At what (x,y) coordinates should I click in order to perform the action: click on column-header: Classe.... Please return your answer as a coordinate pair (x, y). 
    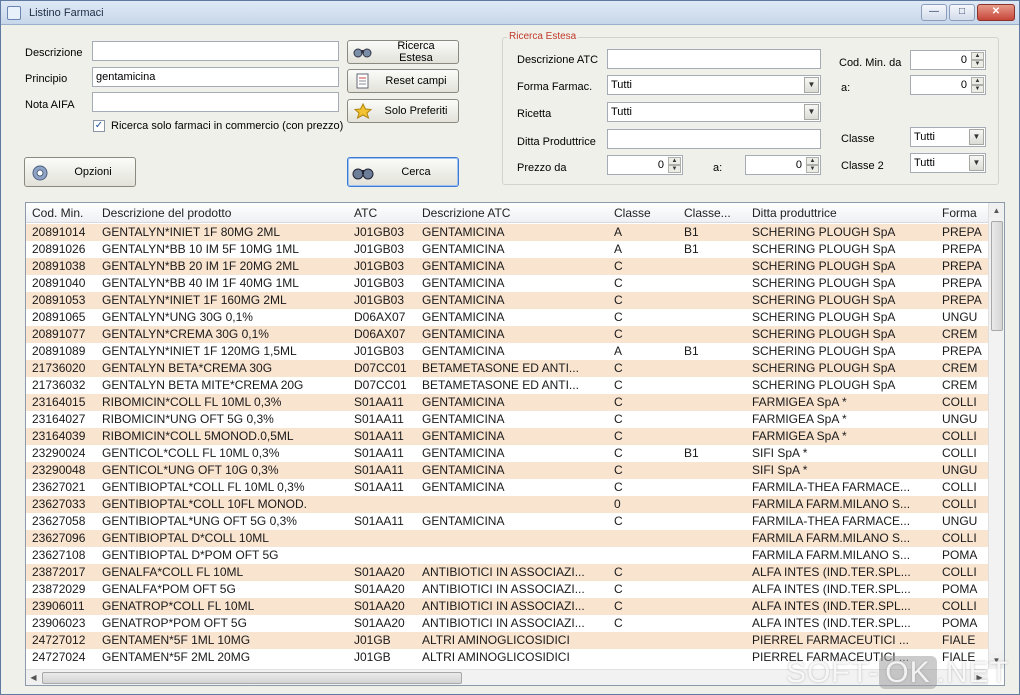
    Looking at the image, I should click on (717, 213).